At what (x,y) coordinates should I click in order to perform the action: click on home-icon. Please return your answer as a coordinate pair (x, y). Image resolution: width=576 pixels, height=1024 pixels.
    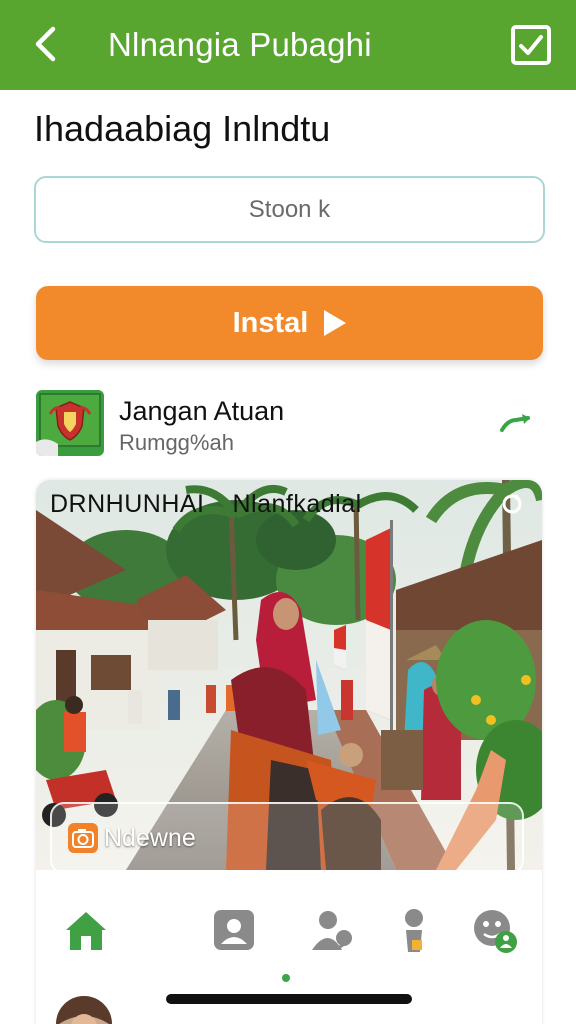
    Looking at the image, I should click on (86, 931).